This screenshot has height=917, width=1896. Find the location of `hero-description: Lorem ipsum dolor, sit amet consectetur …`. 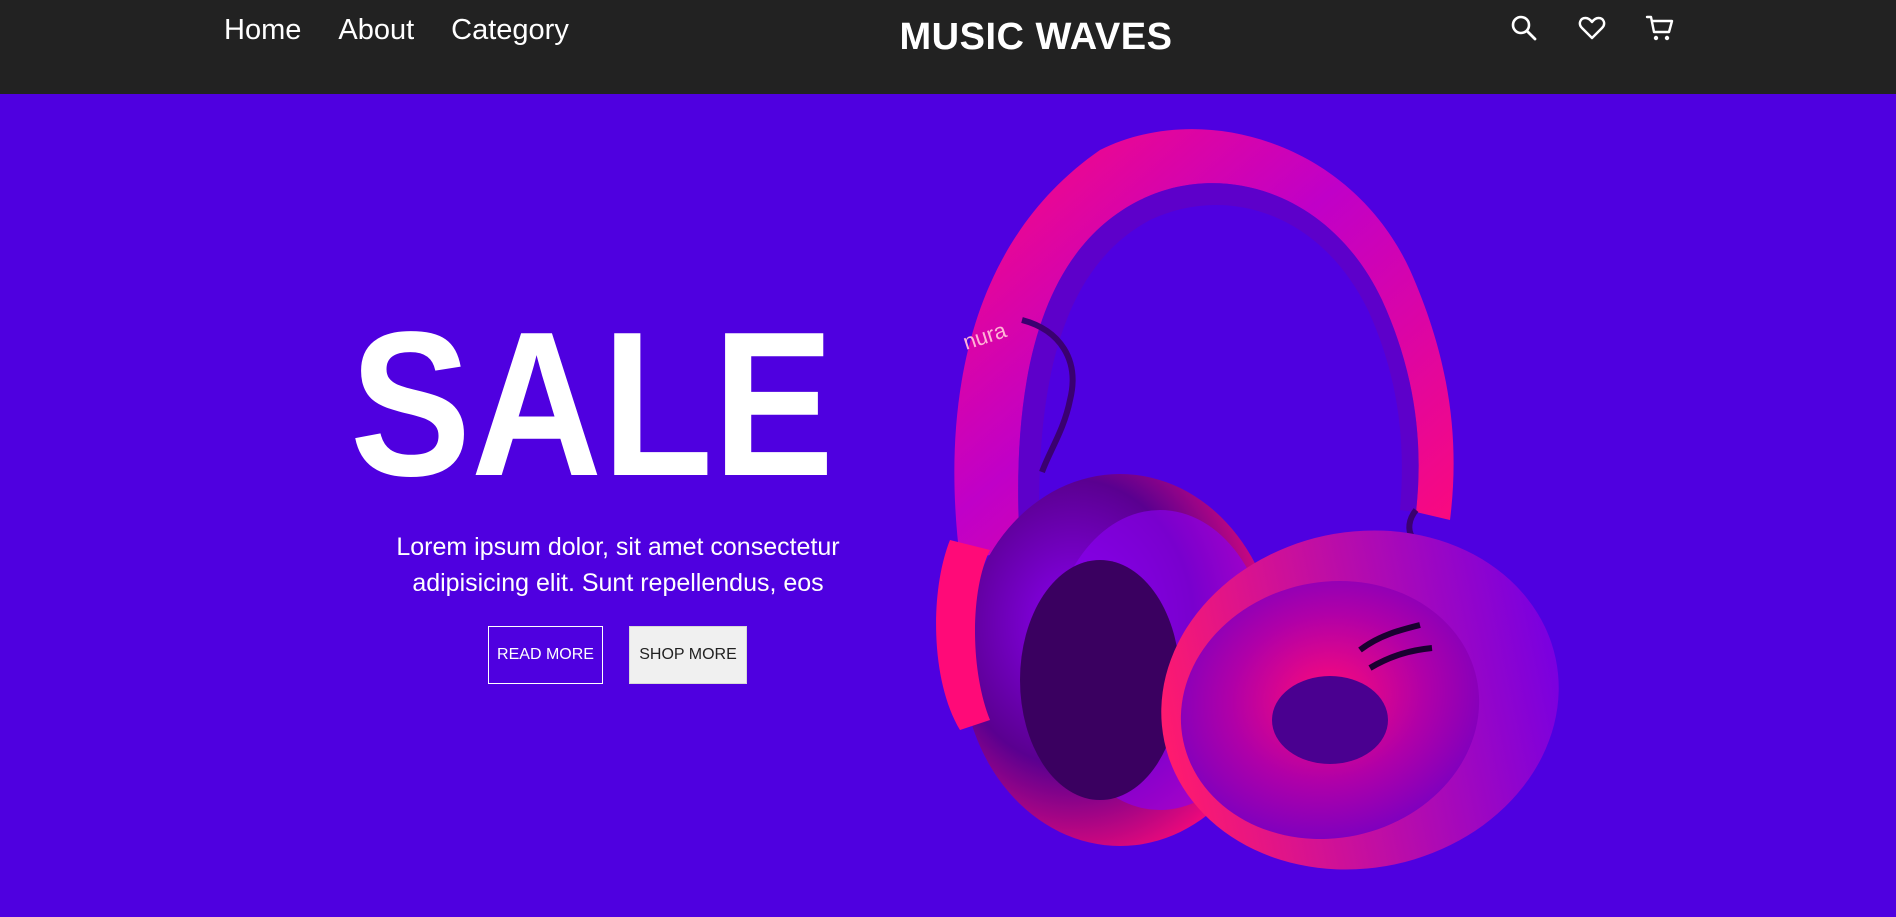

hero-description: Lorem ipsum dolor, sit amet consectetur … is located at coordinates (618, 565).